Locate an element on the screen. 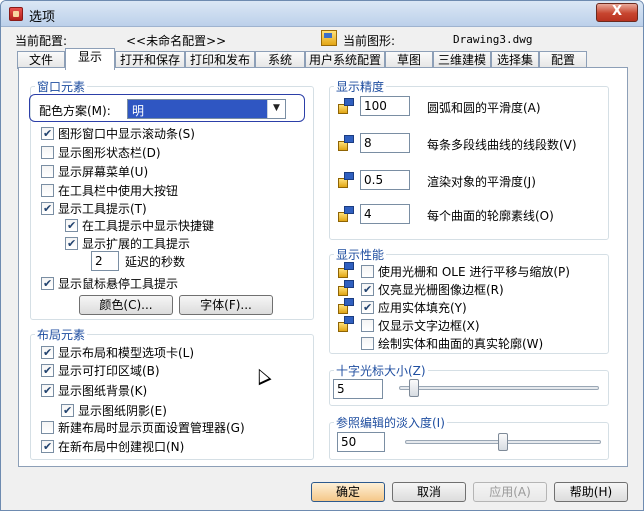 The height and width of the screenshot is (511, 644). option-raster-ole-pan: 使用光栅和 OLE 进行平移与缩放(P) is located at coordinates (465, 271).